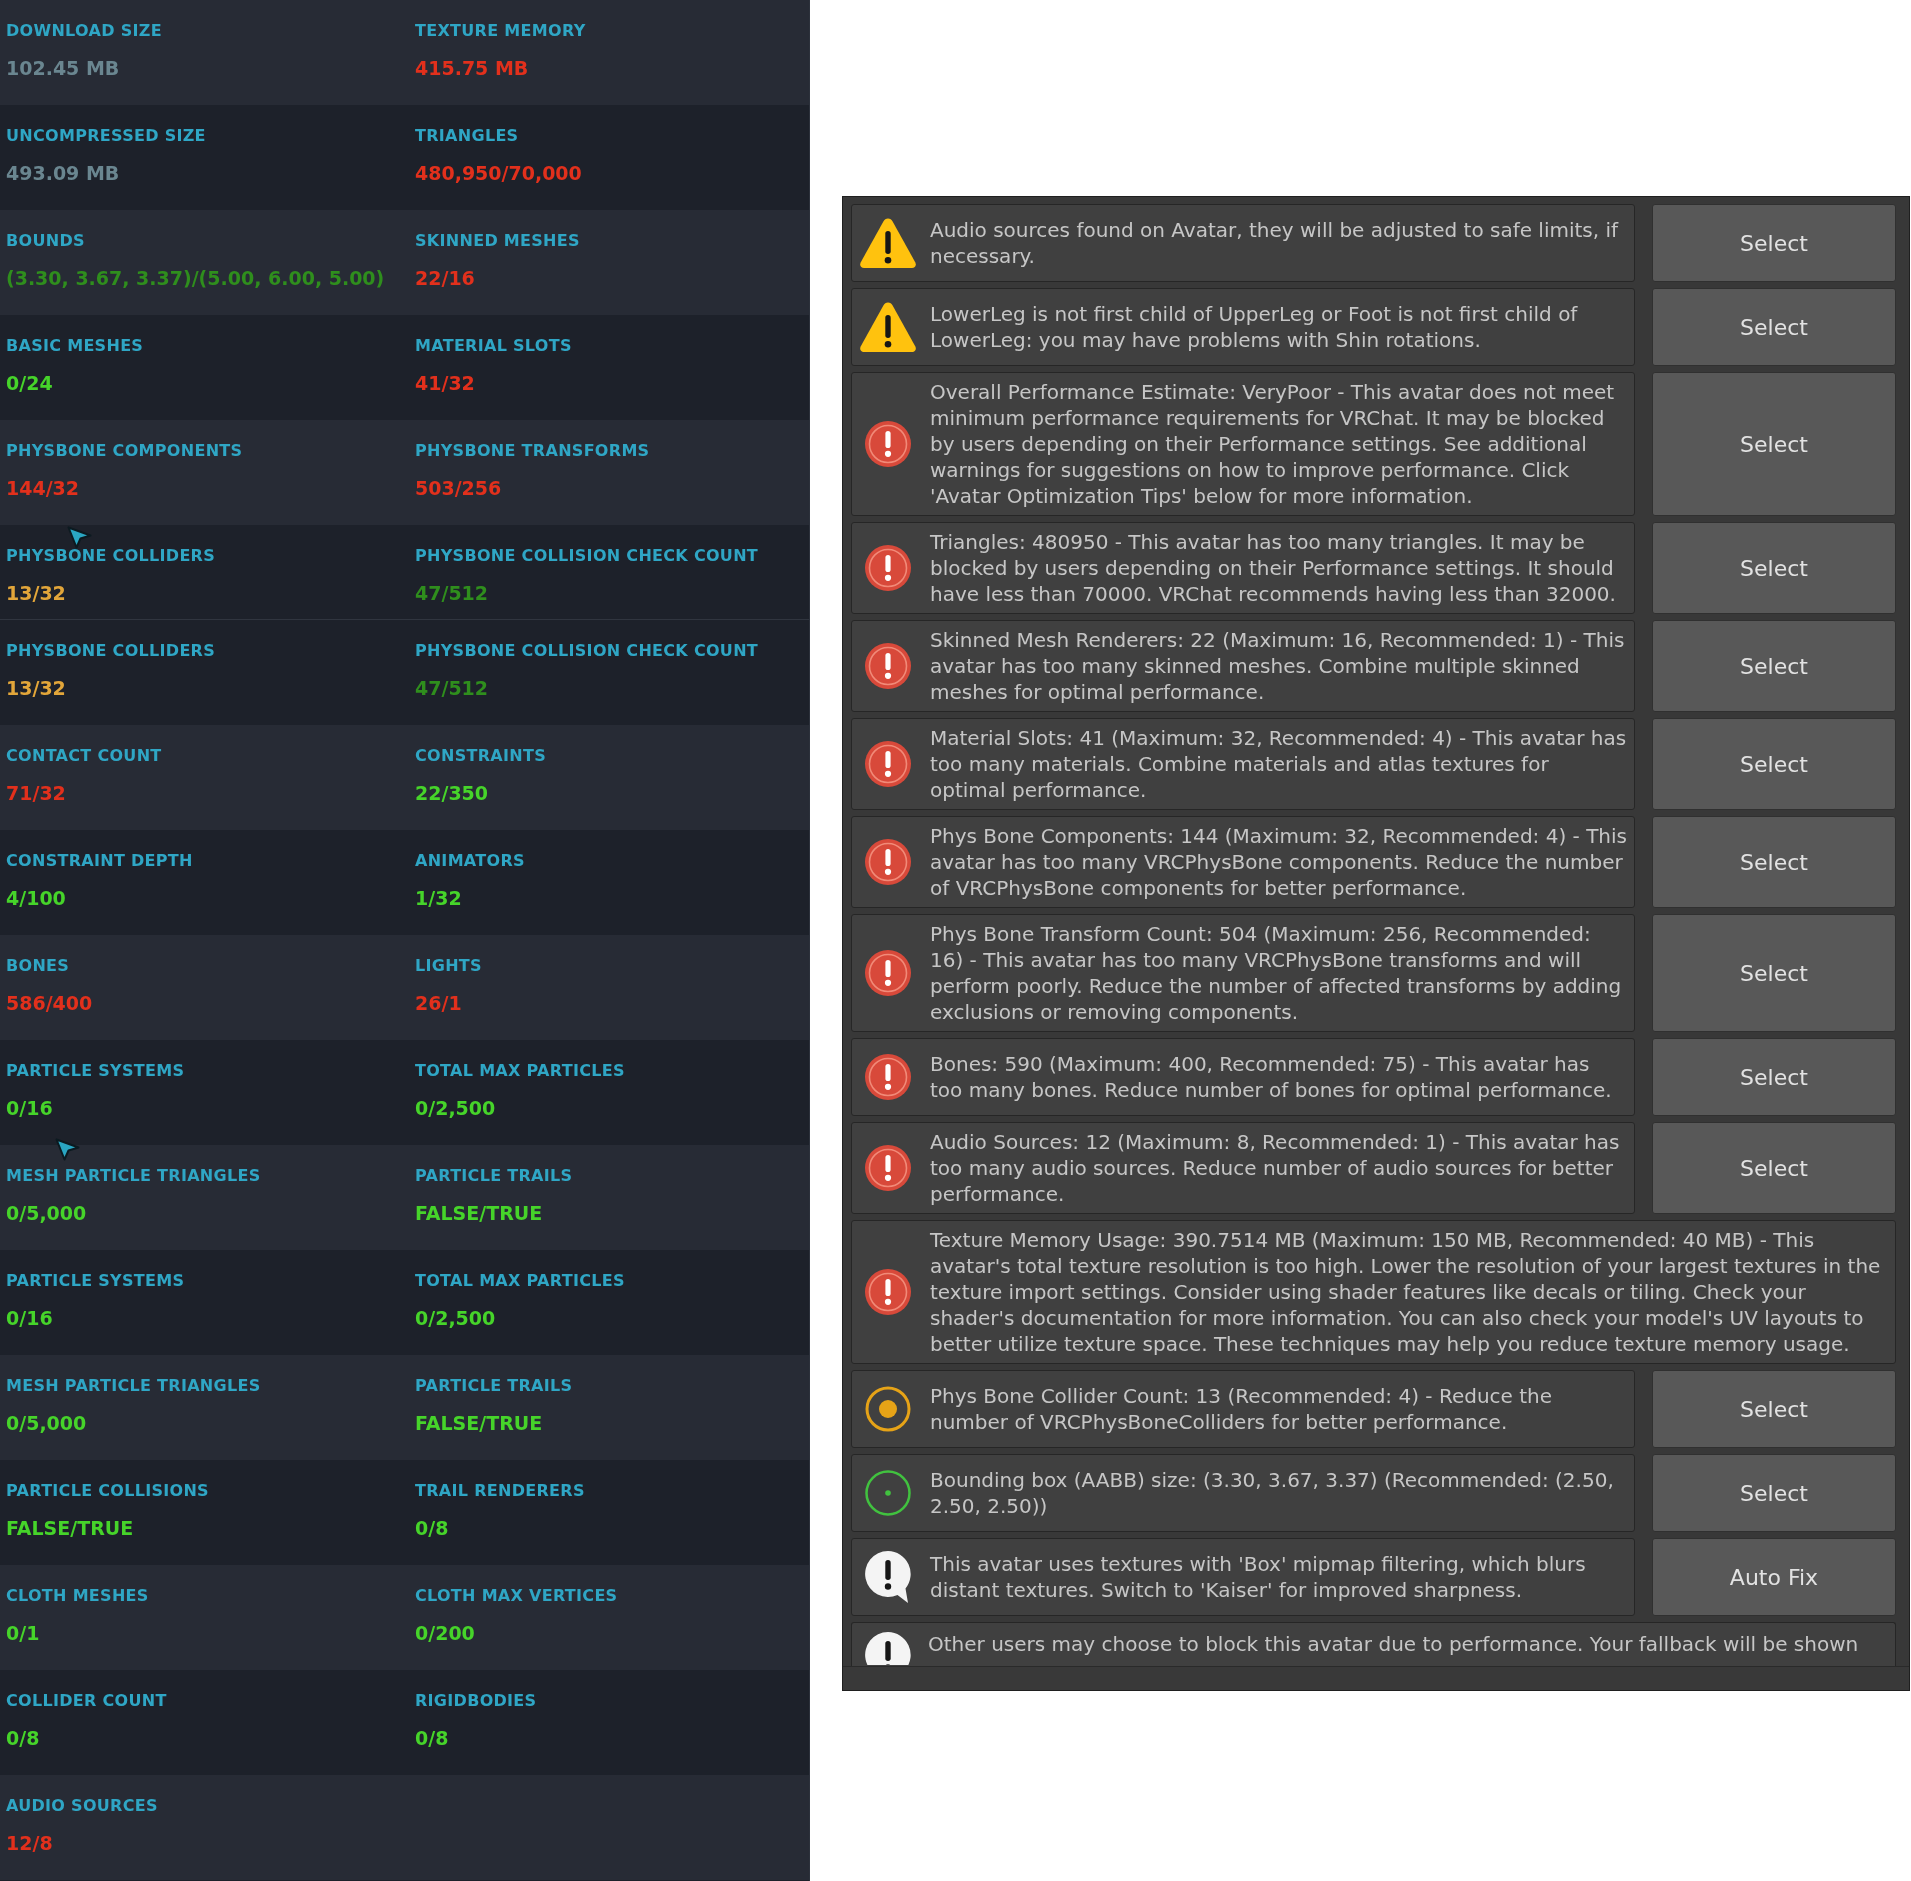 This screenshot has height=1881, width=1911. I want to click on stat-value: 0/24, so click(29, 383).